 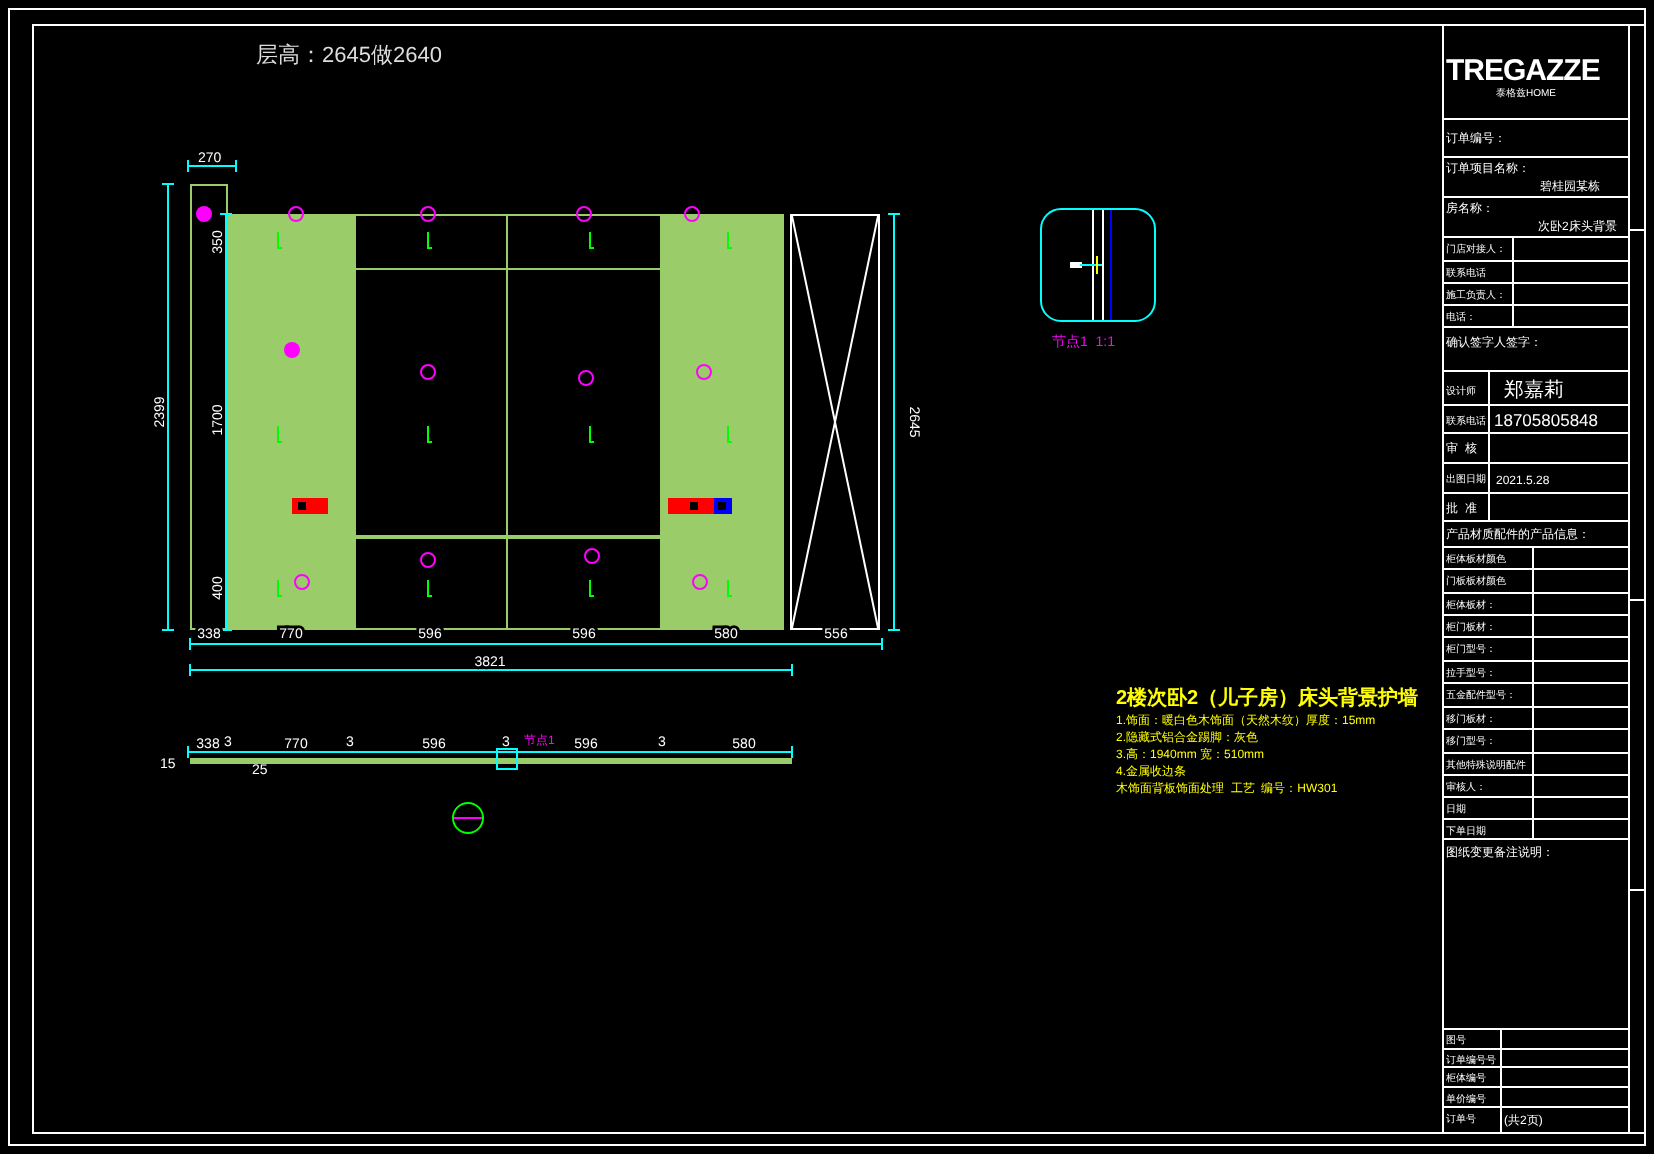 I want to click on brand-logo: TREGAZZE, so click(x=1523, y=71).